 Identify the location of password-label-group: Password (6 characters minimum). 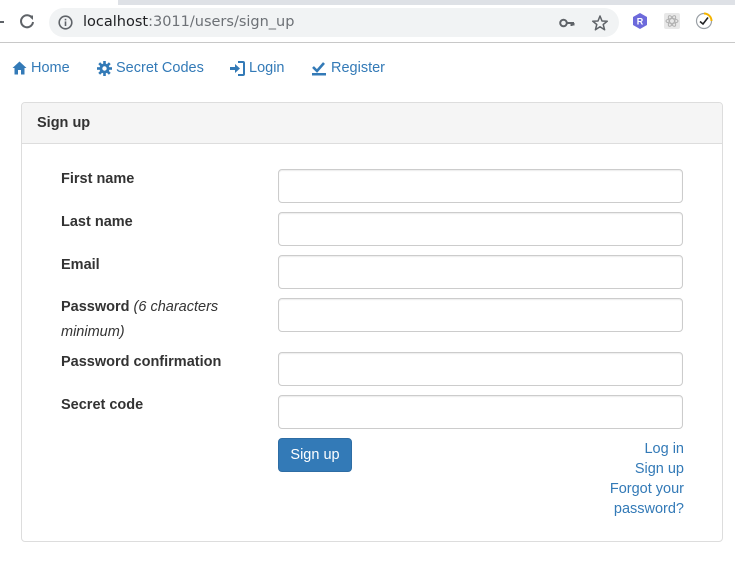
(151, 320).